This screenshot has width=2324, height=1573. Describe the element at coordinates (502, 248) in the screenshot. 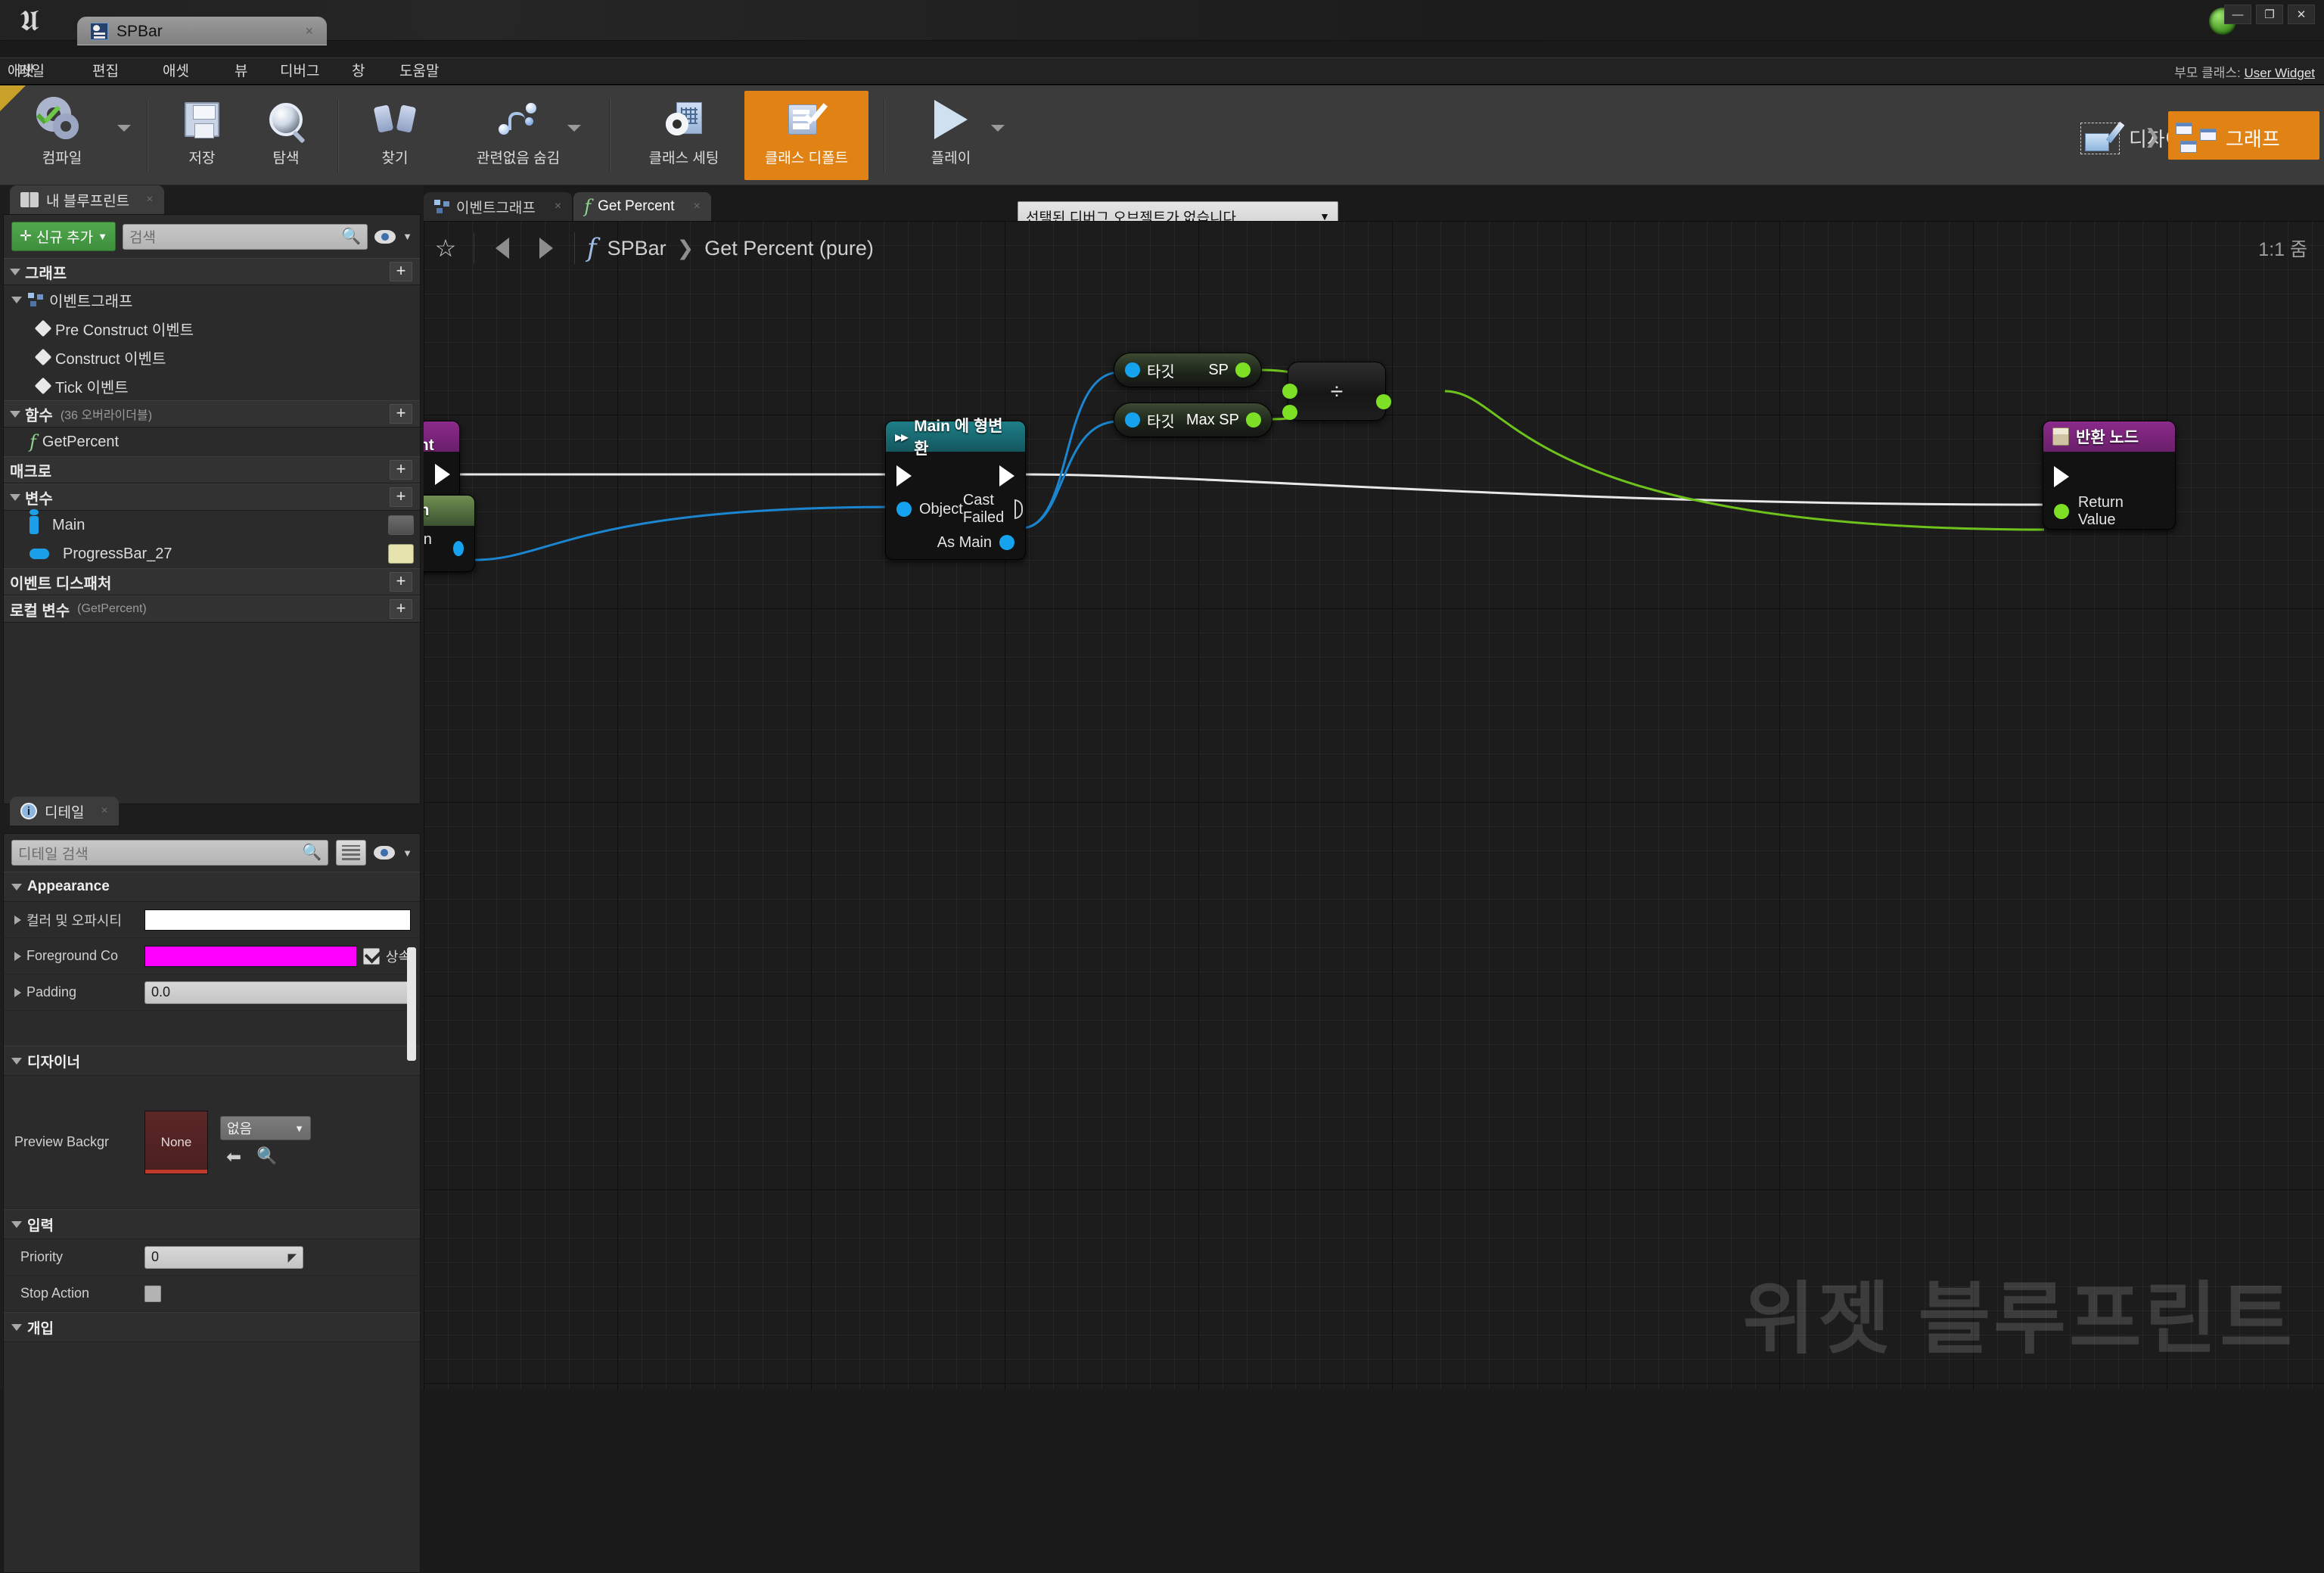

I see `back-arrow-icon` at that location.